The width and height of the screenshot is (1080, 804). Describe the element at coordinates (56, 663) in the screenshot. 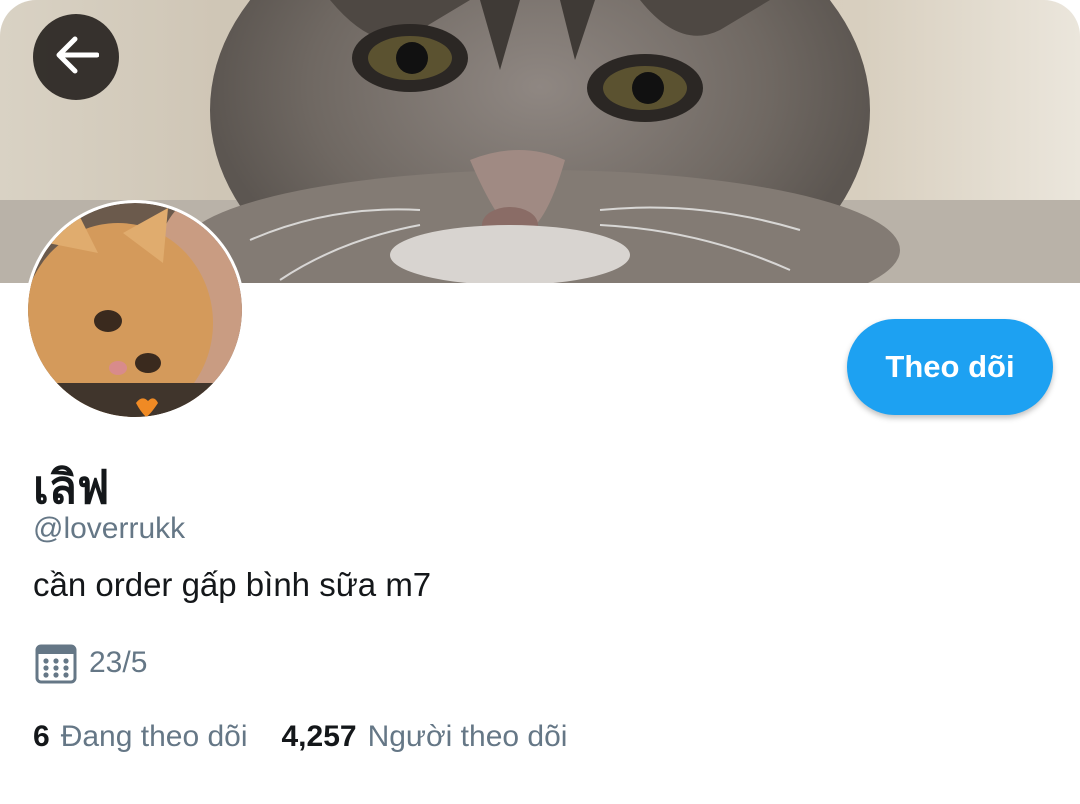

I see `calendar-icon` at that location.